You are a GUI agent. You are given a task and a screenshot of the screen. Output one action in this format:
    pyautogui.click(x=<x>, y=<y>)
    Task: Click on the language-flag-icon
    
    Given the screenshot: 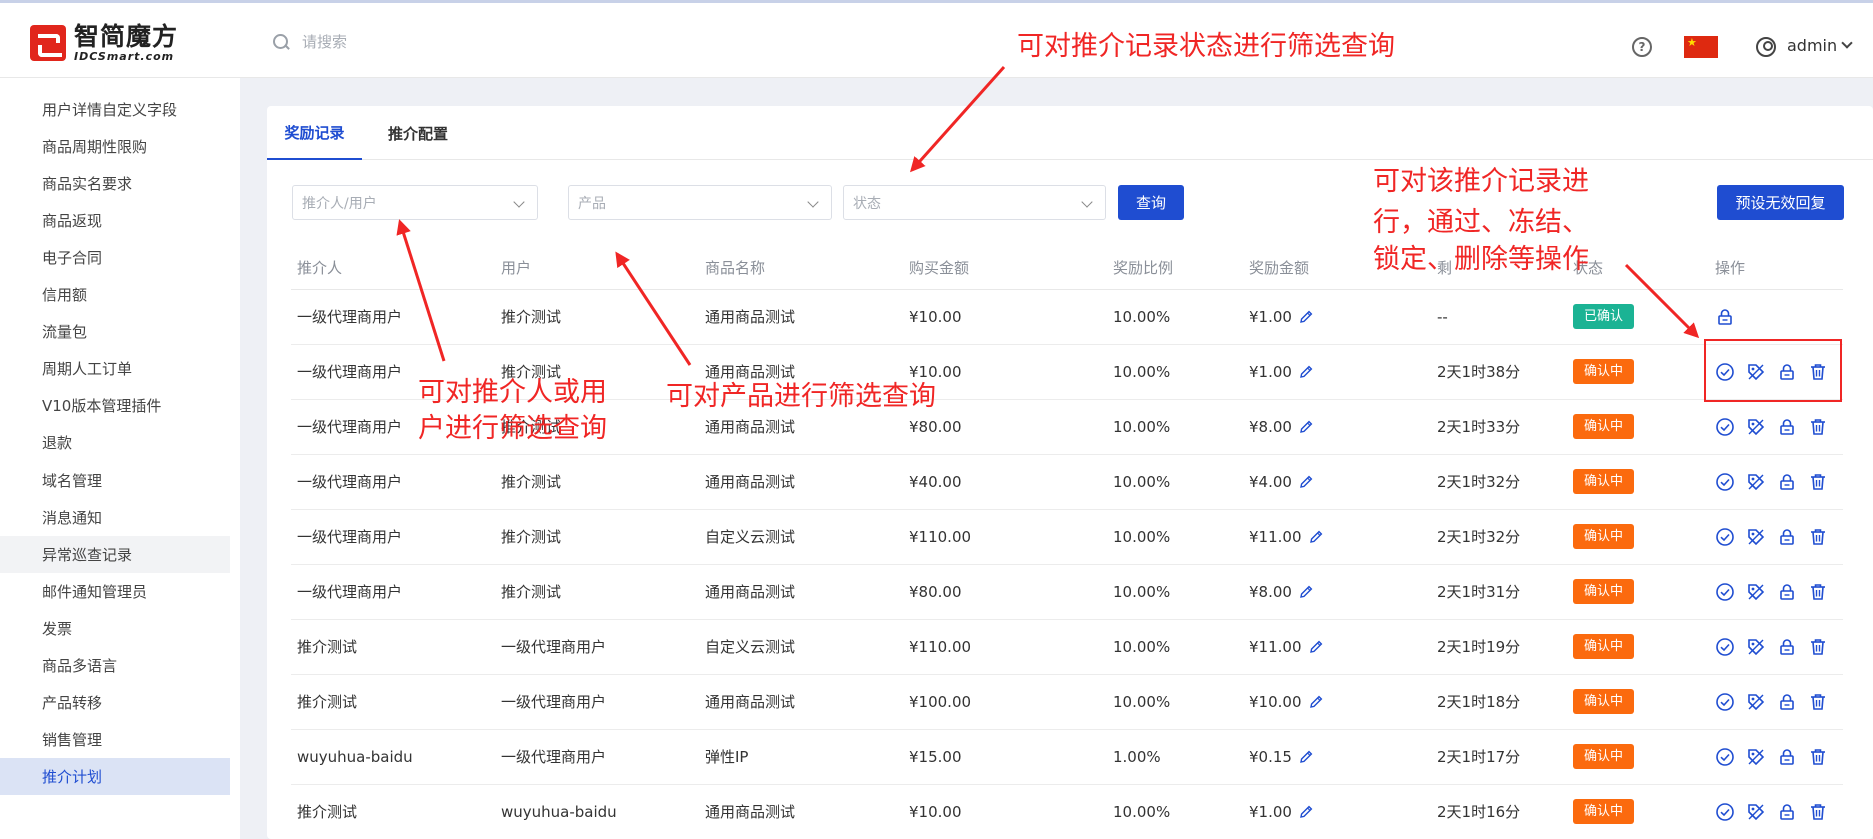 What is the action you would take?
    pyautogui.click(x=1701, y=47)
    